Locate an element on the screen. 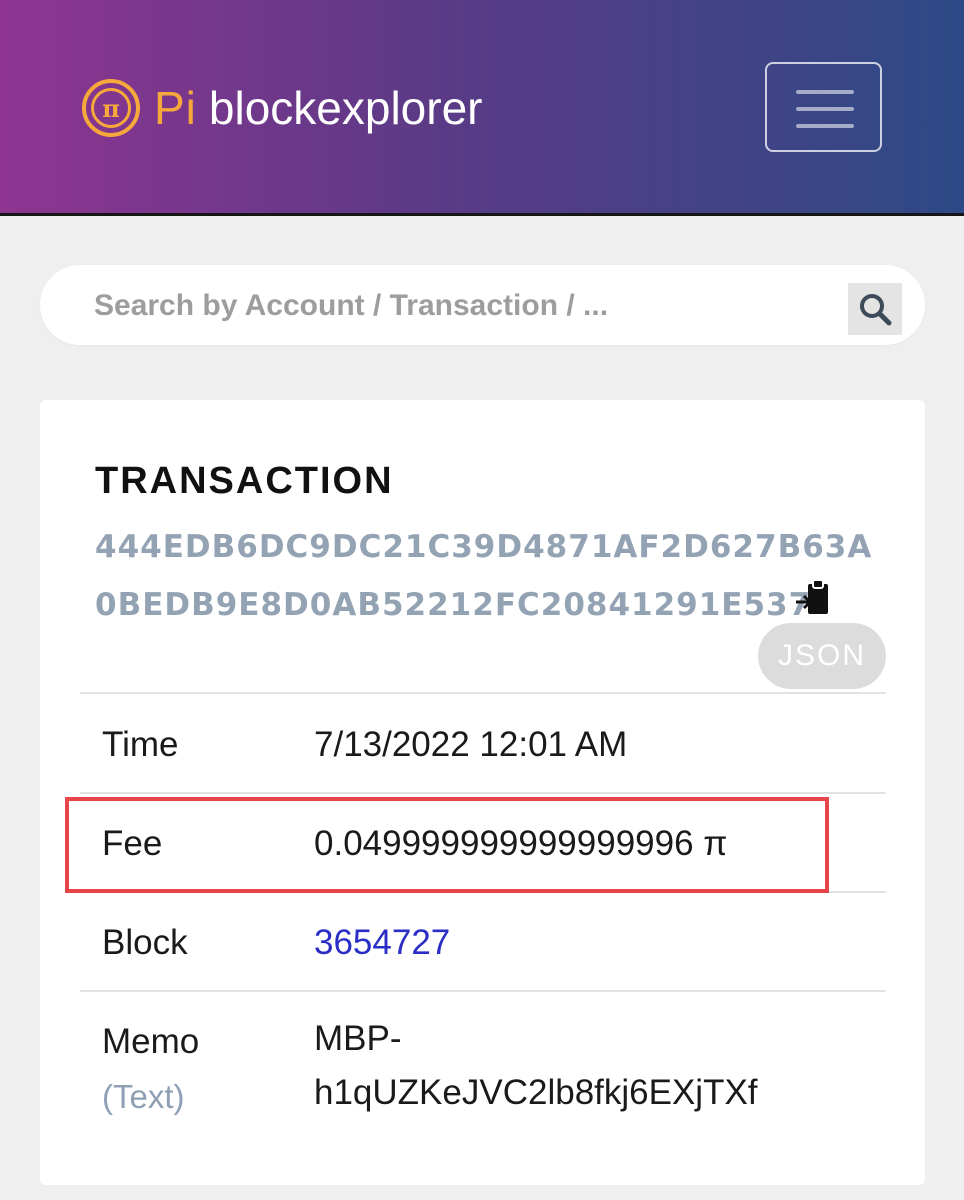 Image resolution: width=964 pixels, height=1200 pixels. pi-logo-icon: π is located at coordinates (111, 108).